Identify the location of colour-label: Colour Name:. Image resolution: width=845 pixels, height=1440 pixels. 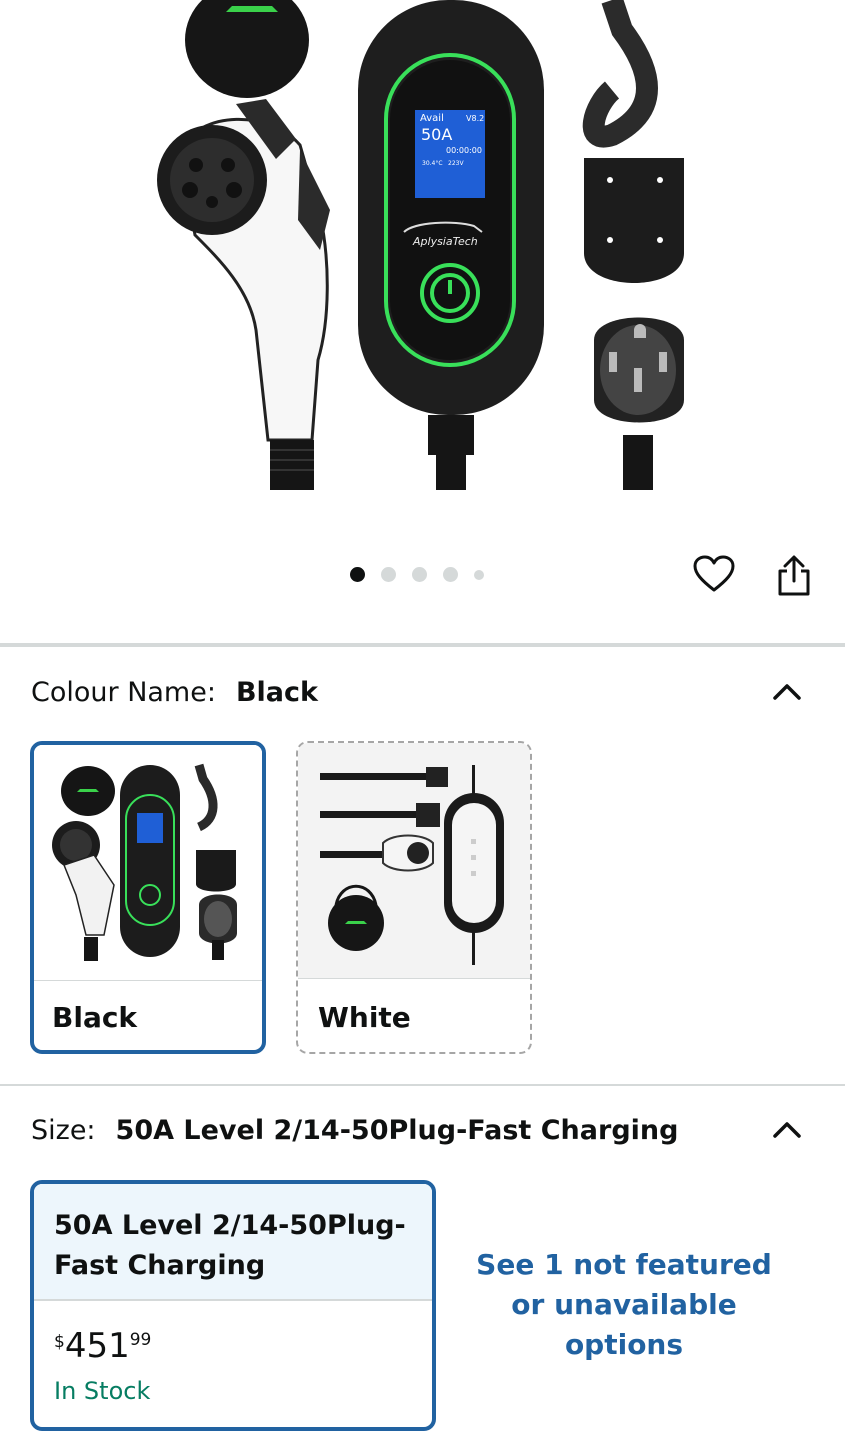
(123, 692).